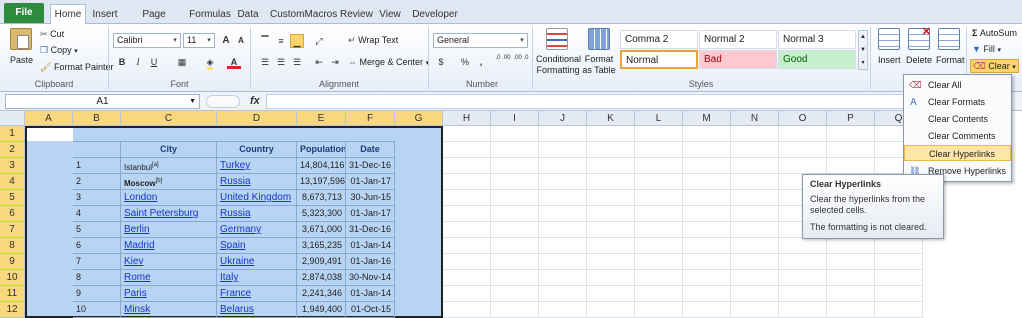  I want to click on country-link: Russia, so click(235, 213).